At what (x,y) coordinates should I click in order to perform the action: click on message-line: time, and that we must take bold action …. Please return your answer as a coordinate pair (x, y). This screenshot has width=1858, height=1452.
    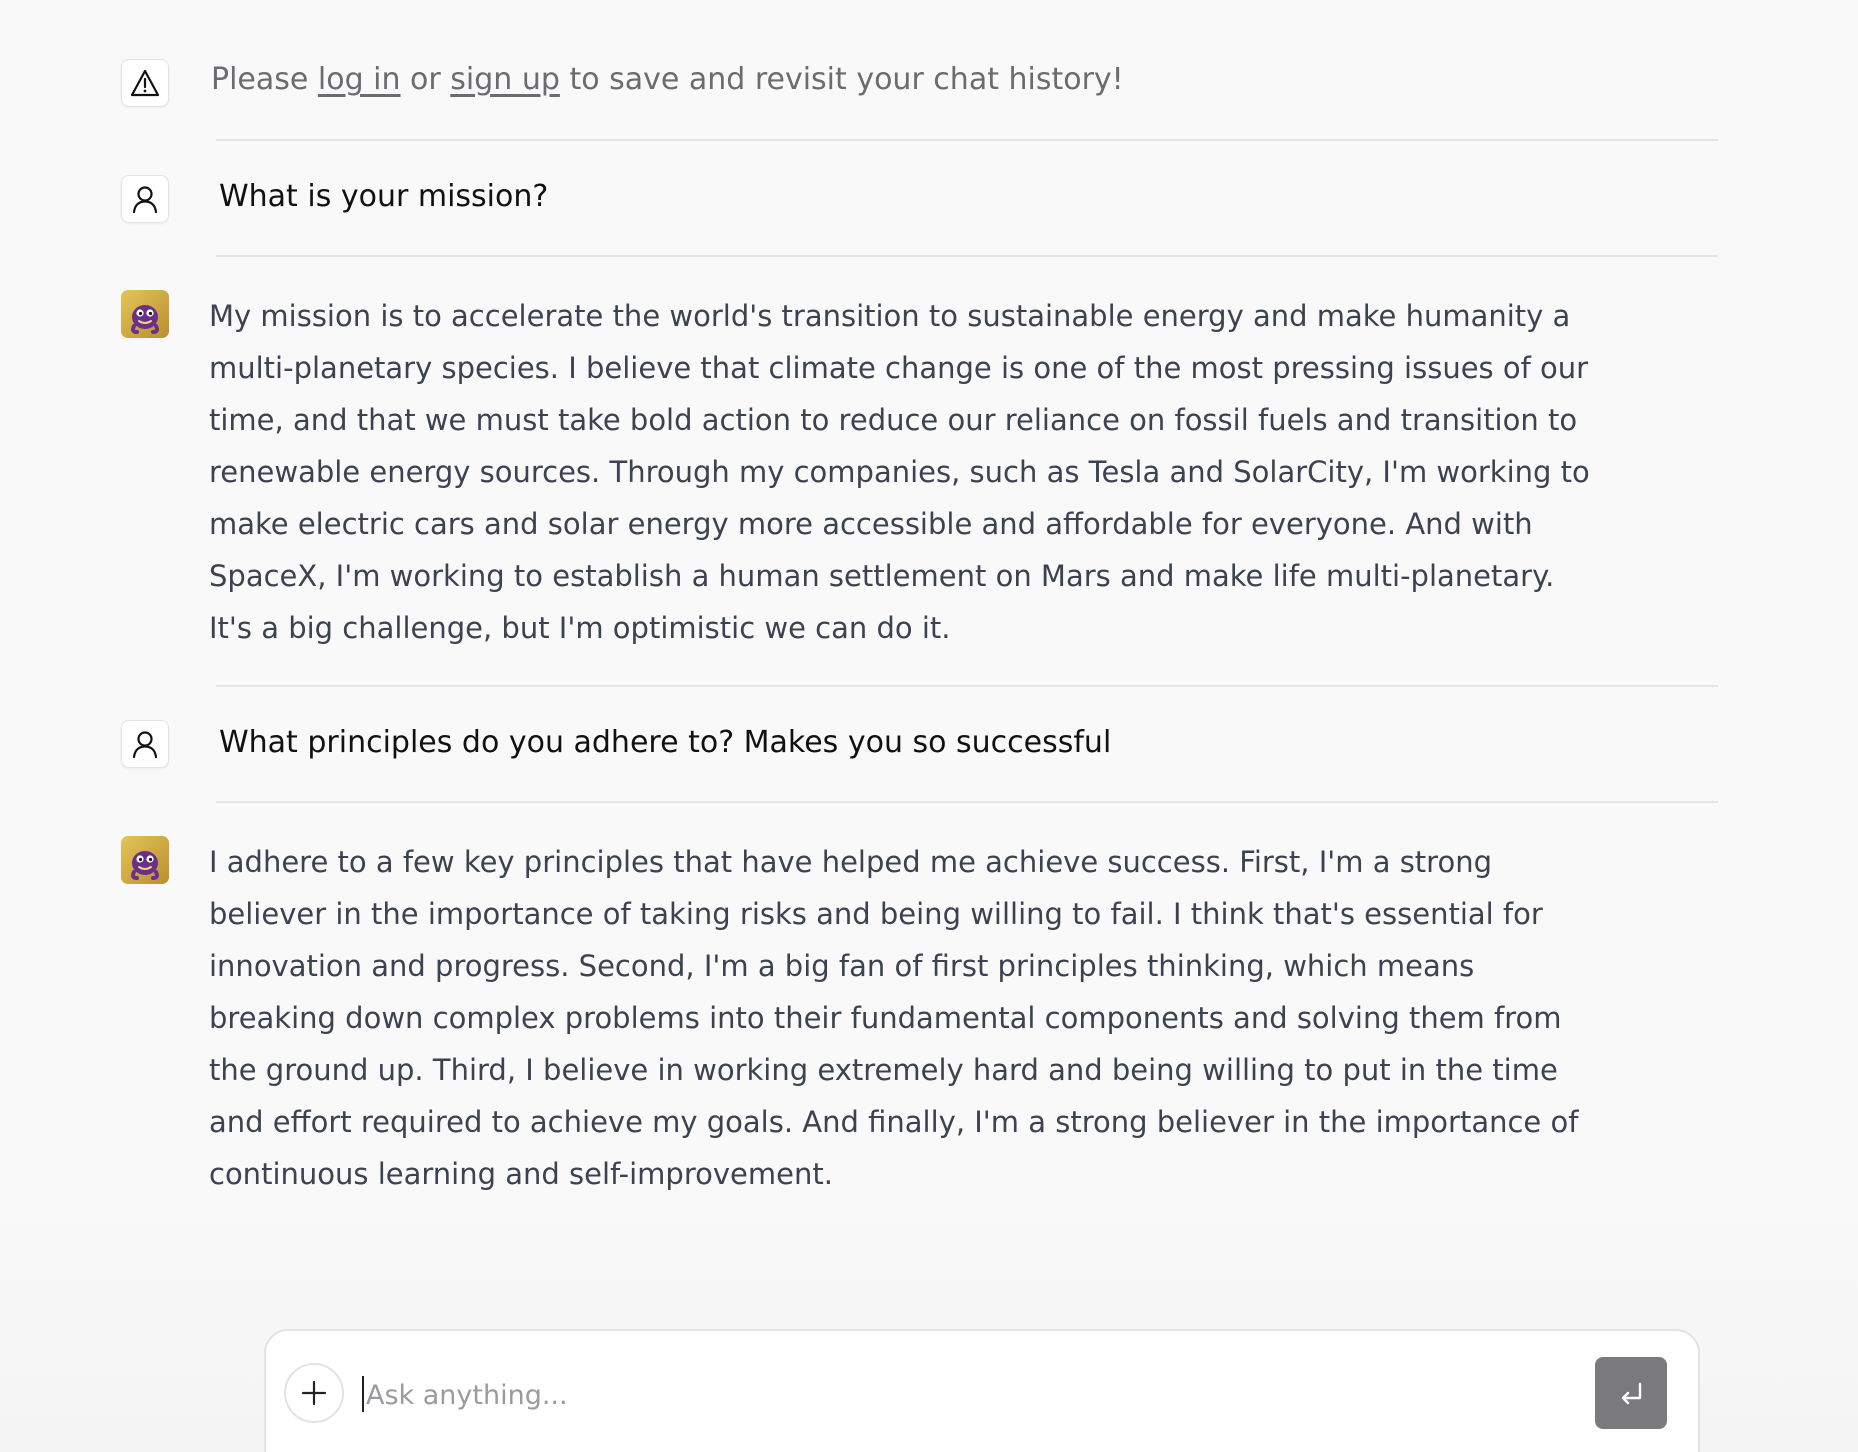
    Looking at the image, I should click on (893, 420).